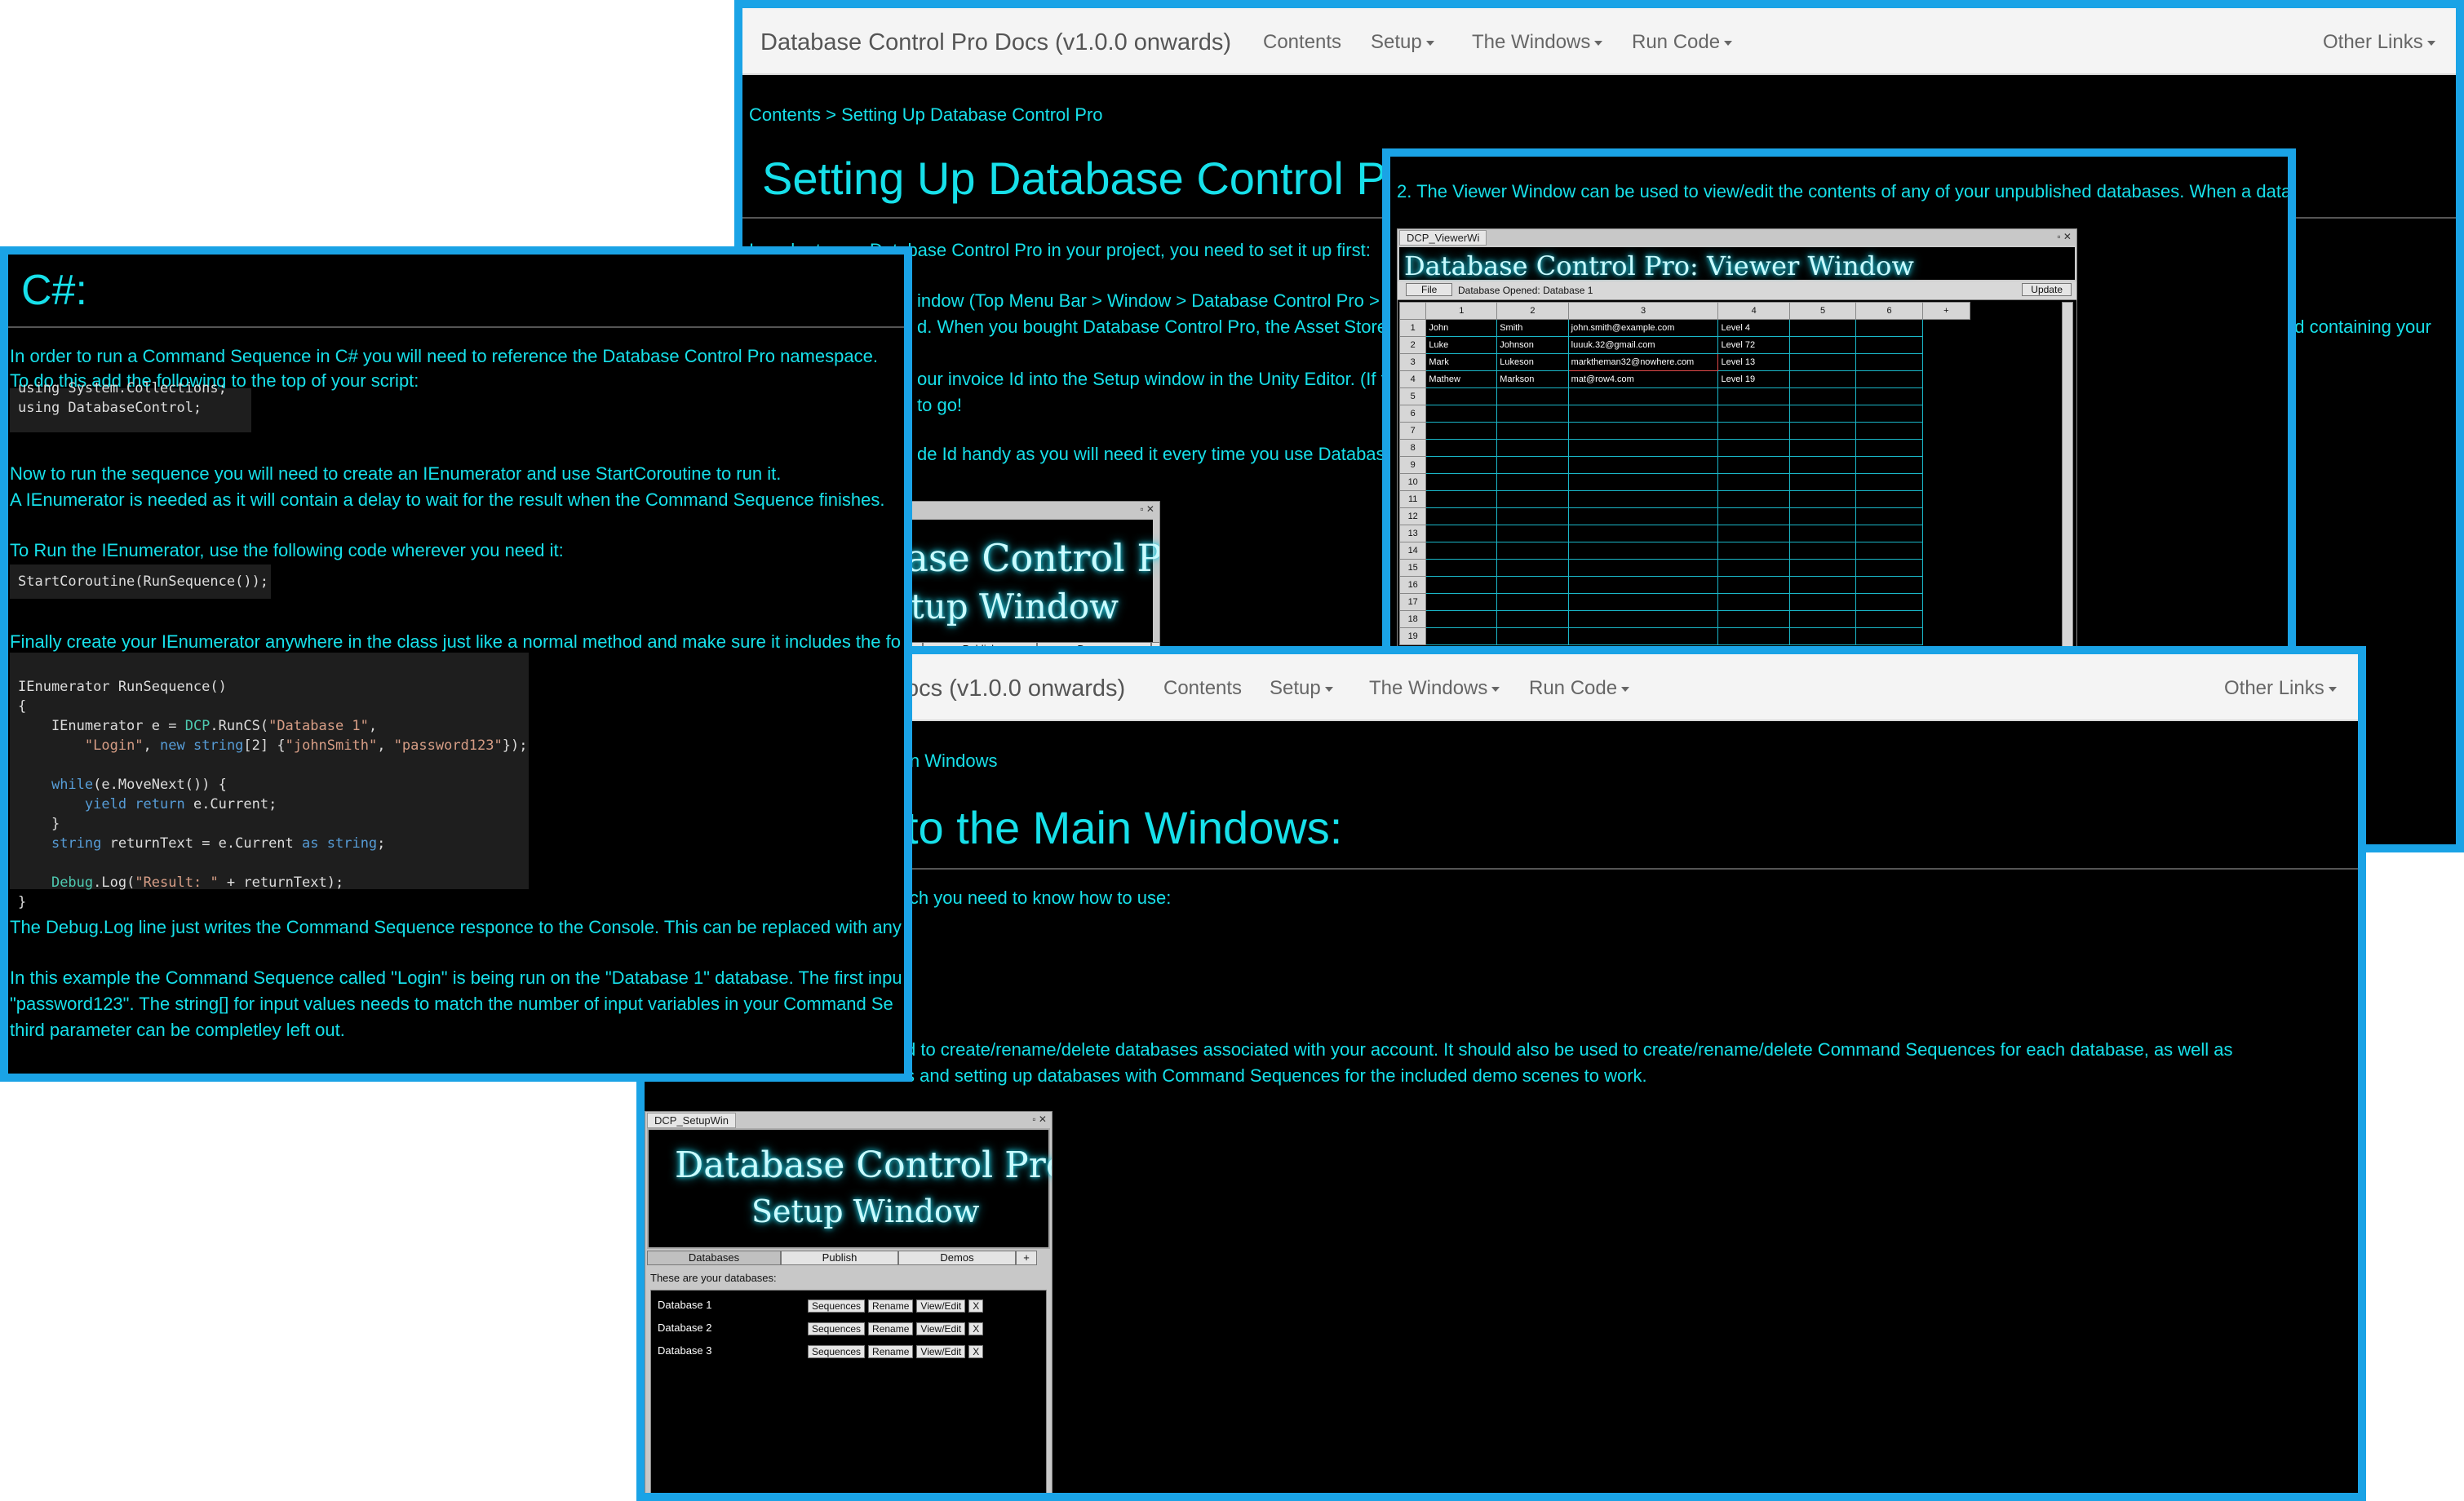 This screenshot has width=2464, height=1501. Describe the element at coordinates (1643, 311) in the screenshot. I see `column-header: 3` at that location.